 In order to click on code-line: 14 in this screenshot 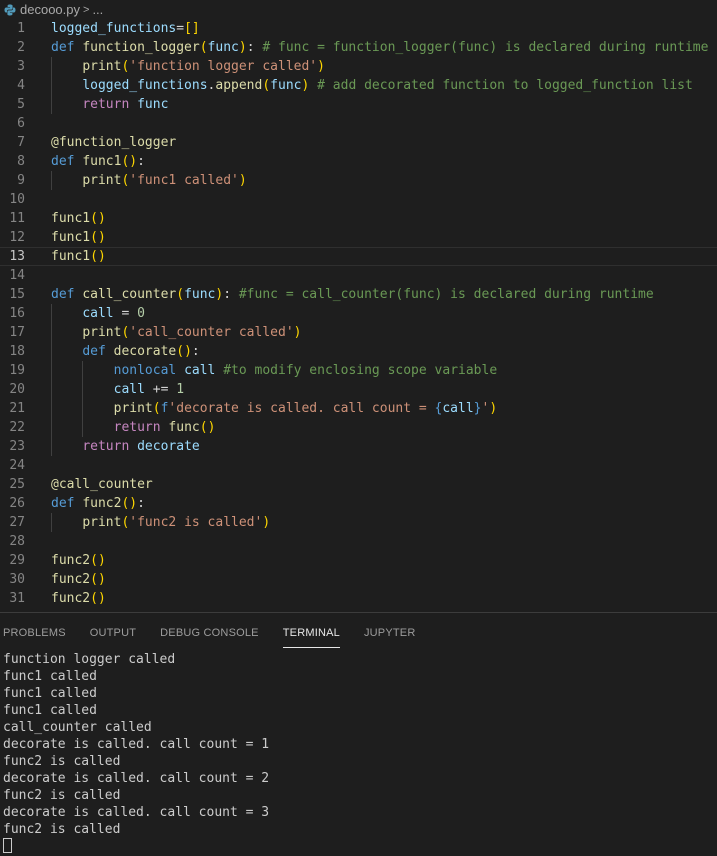, I will do `click(358, 275)`.